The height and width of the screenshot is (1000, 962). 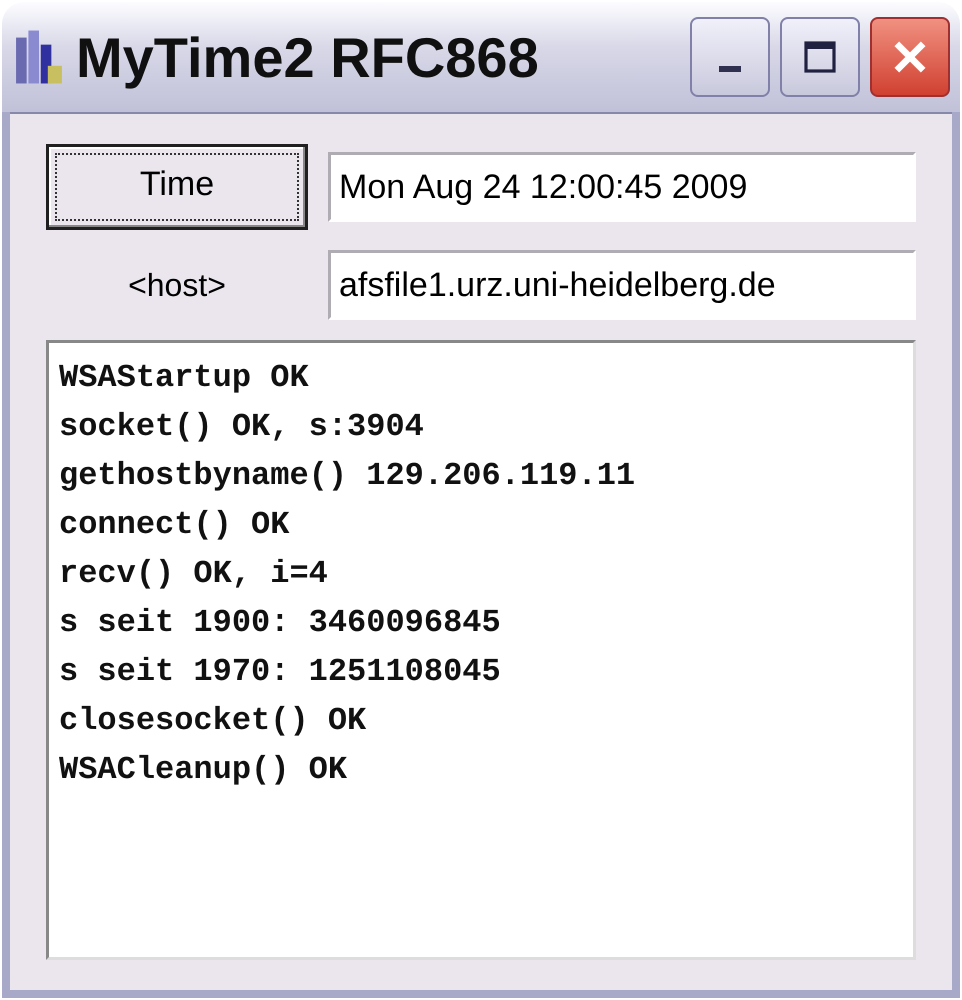 I want to click on log-line: connect() OK, so click(x=174, y=525).